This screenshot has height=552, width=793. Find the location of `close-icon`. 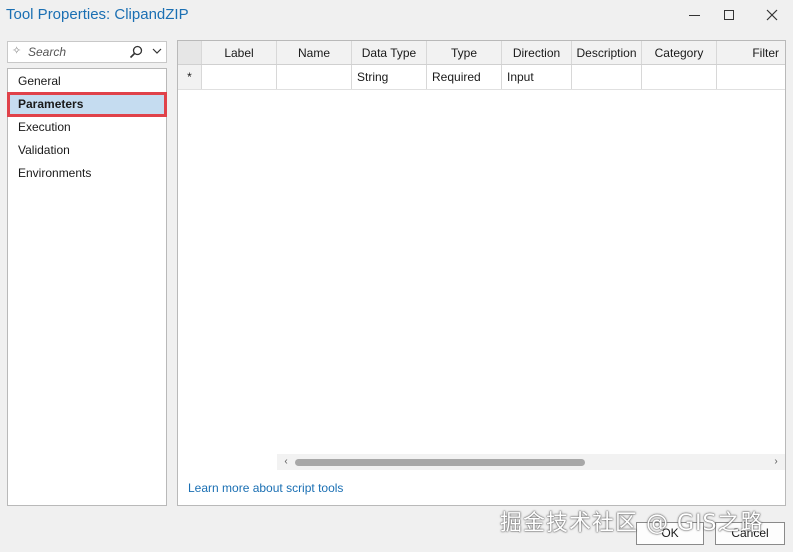

close-icon is located at coordinates (772, 15).